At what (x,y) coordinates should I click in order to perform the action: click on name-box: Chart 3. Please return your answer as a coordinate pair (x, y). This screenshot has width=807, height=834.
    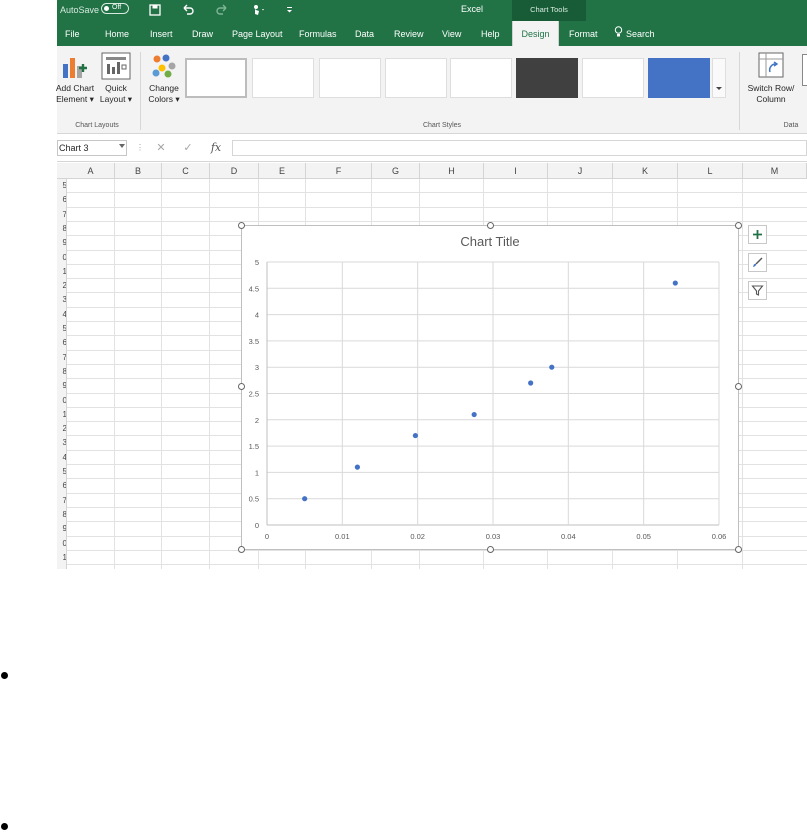
    Looking at the image, I should click on (92, 148).